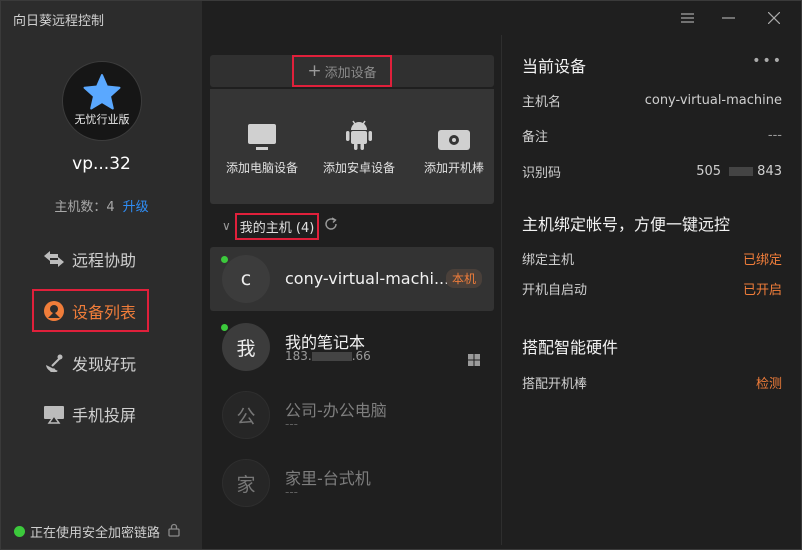  I want to click on discover-icon, so click(54, 363).